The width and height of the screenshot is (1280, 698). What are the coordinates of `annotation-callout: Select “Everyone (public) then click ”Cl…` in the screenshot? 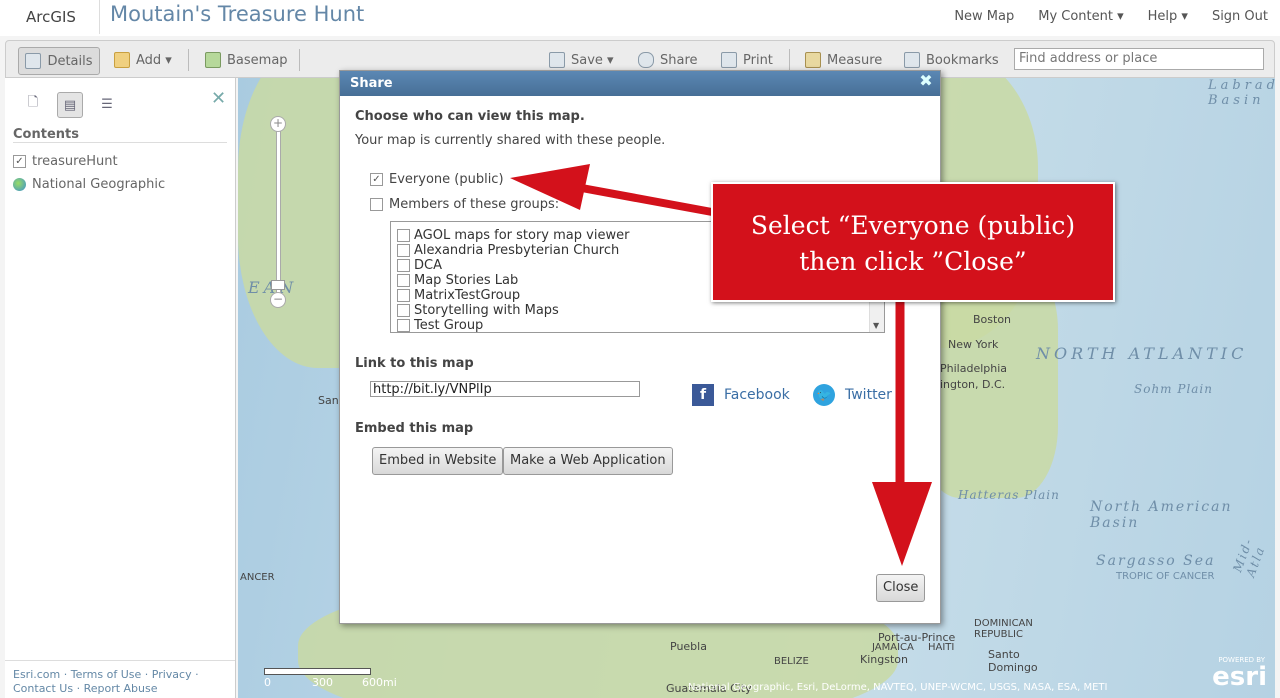 It's located at (913, 242).